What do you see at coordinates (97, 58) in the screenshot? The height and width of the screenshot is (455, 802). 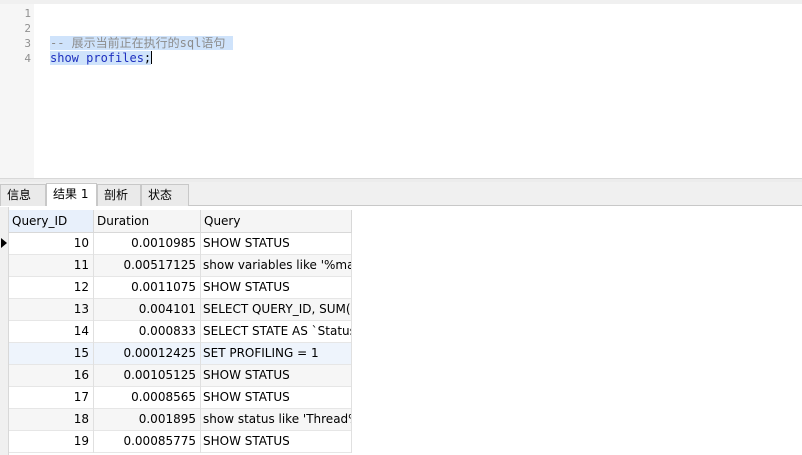 I see `sql-keyword: show profiles` at bounding box center [97, 58].